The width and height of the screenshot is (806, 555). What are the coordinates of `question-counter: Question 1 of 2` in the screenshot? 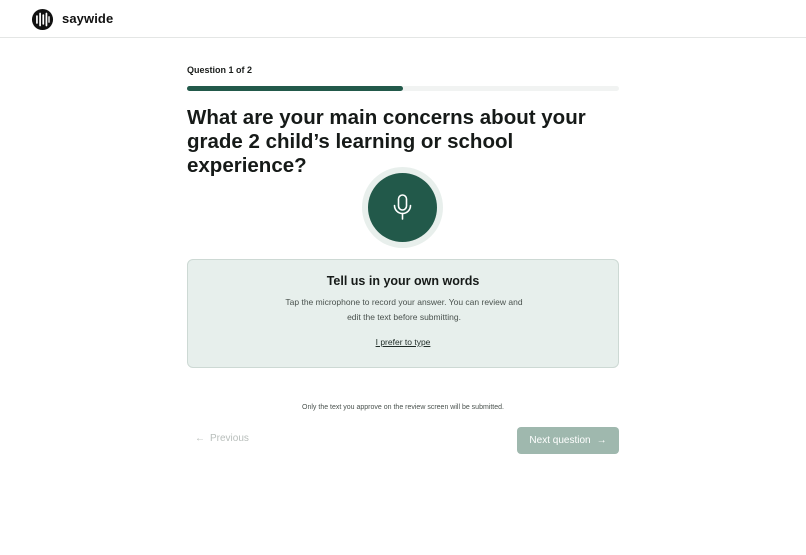 It's located at (220, 70).